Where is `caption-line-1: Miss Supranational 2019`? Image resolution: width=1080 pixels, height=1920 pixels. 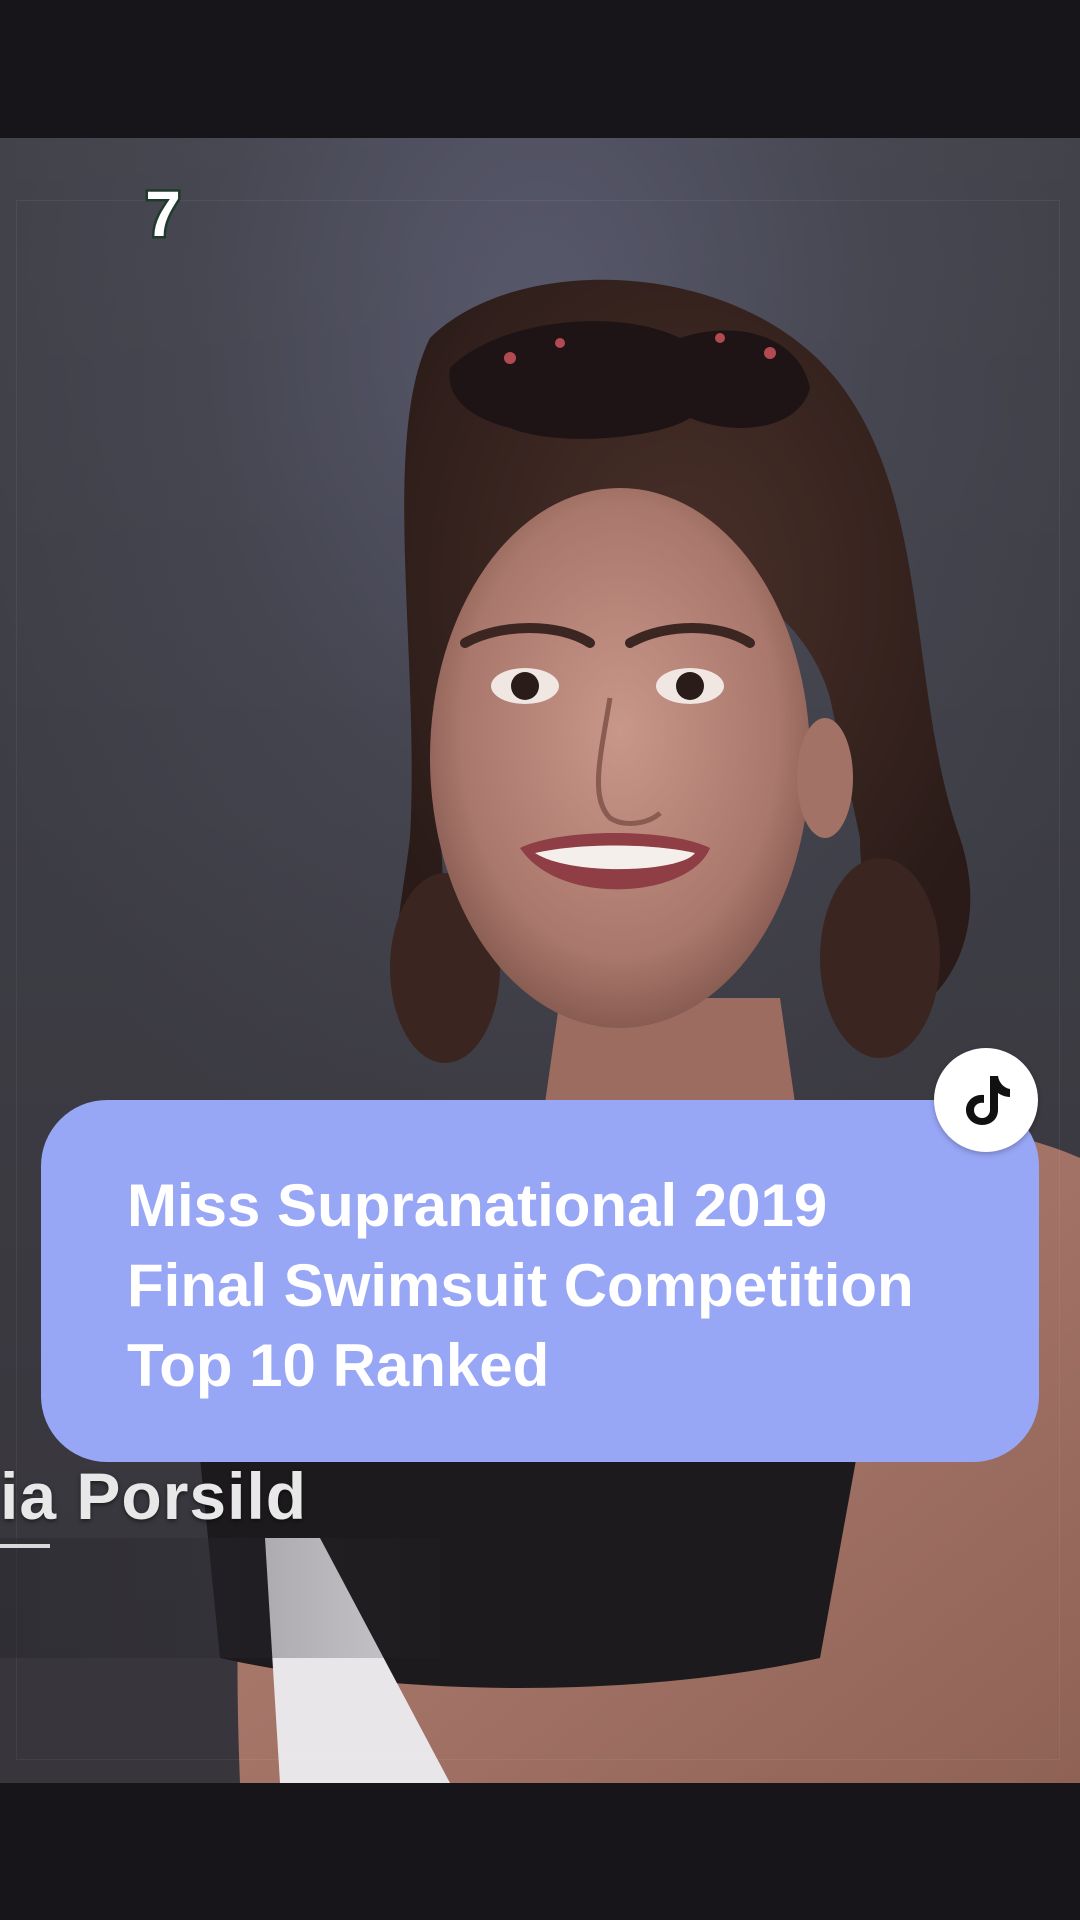
caption-line-1: Miss Supranational 2019 is located at coordinates (477, 1205).